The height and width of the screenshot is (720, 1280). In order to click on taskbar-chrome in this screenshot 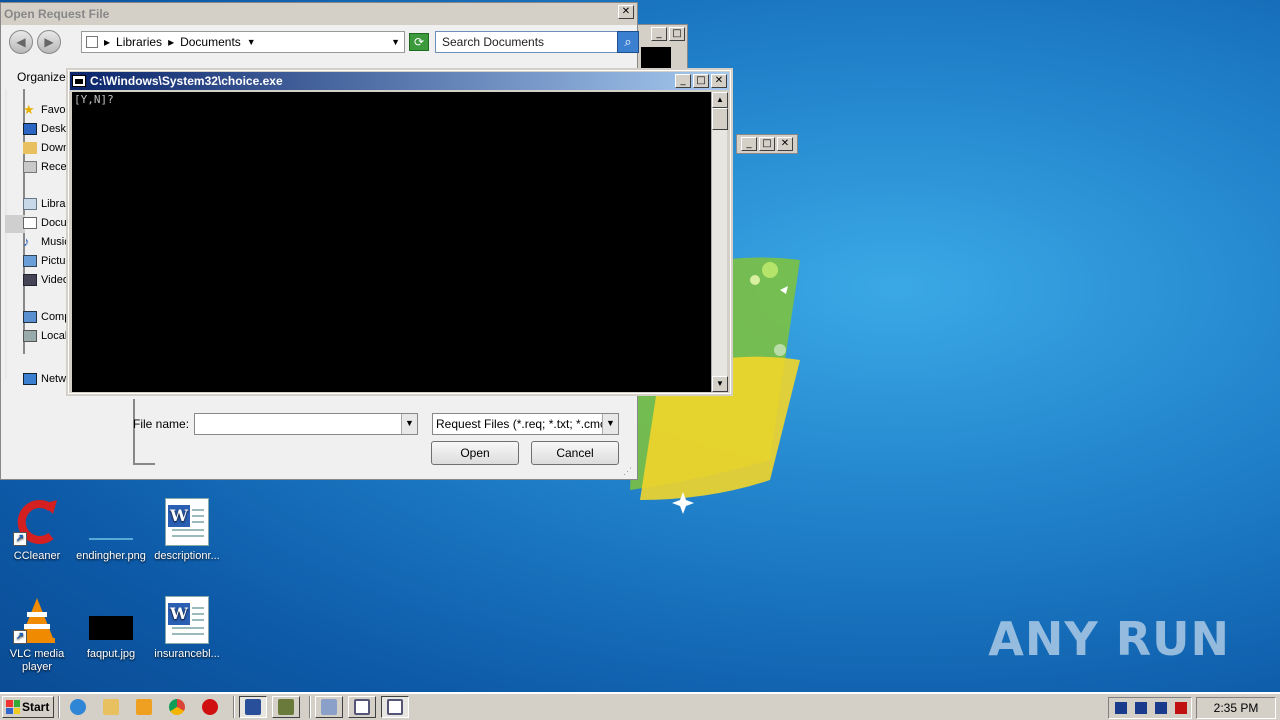, I will do `click(177, 707)`.